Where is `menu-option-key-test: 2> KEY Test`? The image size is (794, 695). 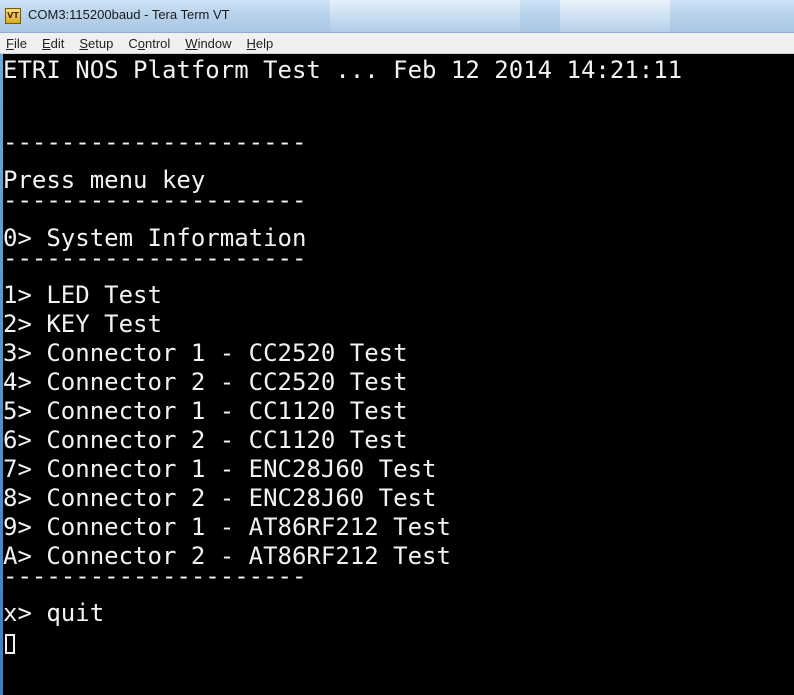
menu-option-key-test: 2> KEY Test is located at coordinates (82, 324).